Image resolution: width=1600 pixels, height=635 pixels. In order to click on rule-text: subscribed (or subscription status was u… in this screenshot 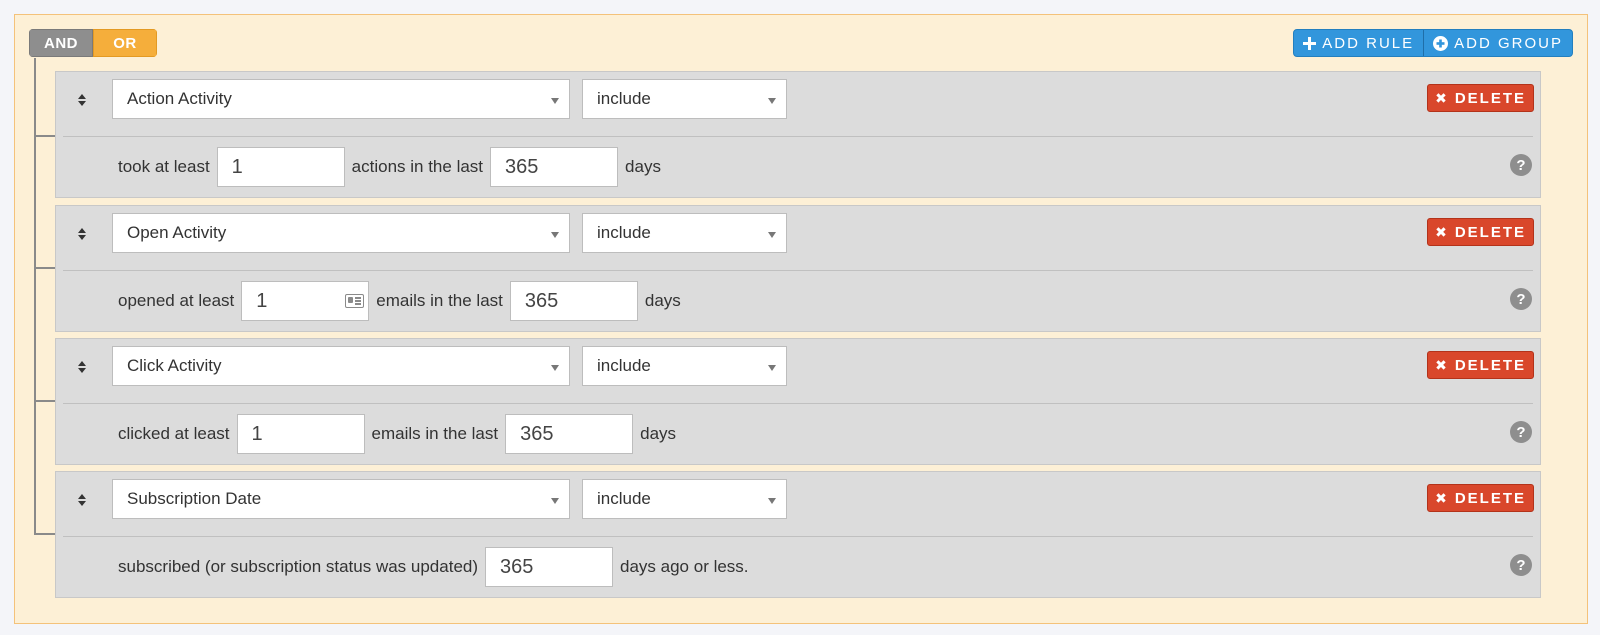, I will do `click(298, 566)`.